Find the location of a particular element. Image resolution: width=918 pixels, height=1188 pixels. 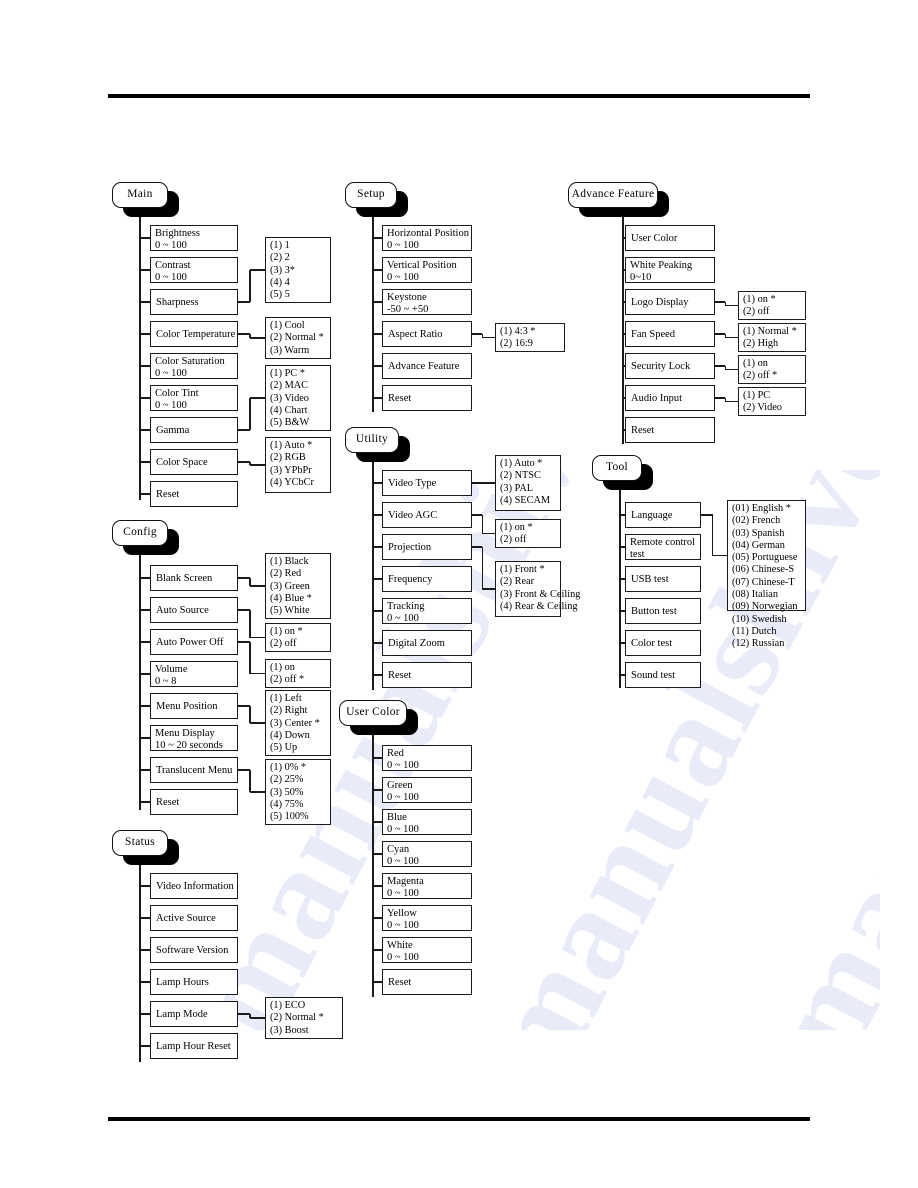

menu-item-box: Menu Position is located at coordinates (194, 706).